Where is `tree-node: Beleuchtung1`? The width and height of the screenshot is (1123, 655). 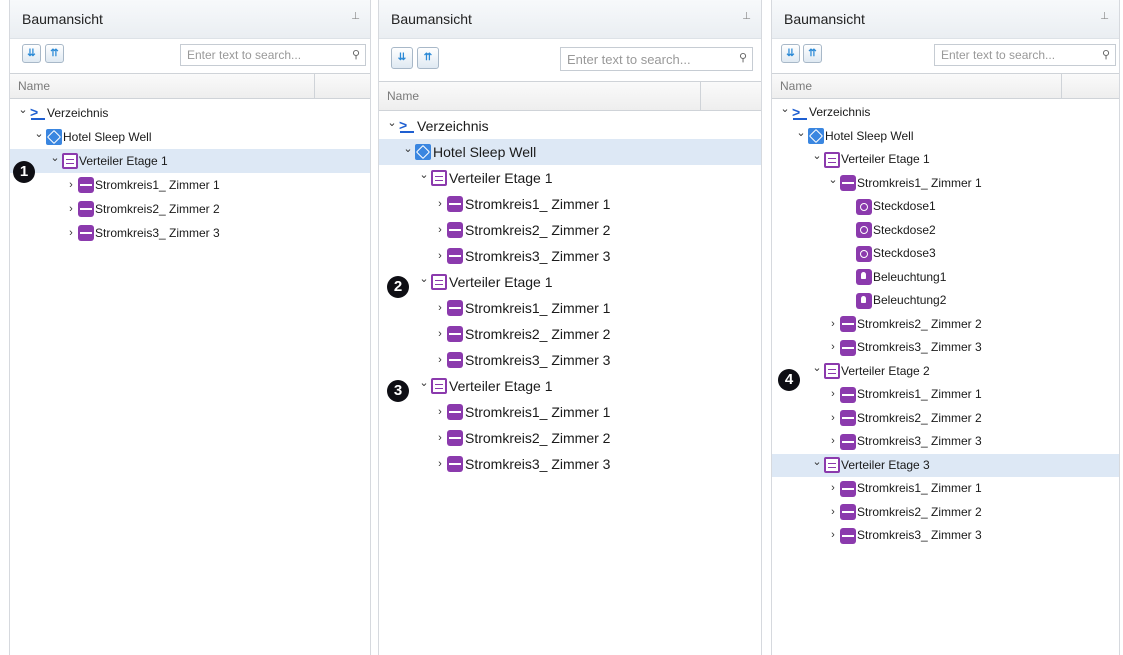
tree-node: Beleuchtung1 is located at coordinates (945, 278).